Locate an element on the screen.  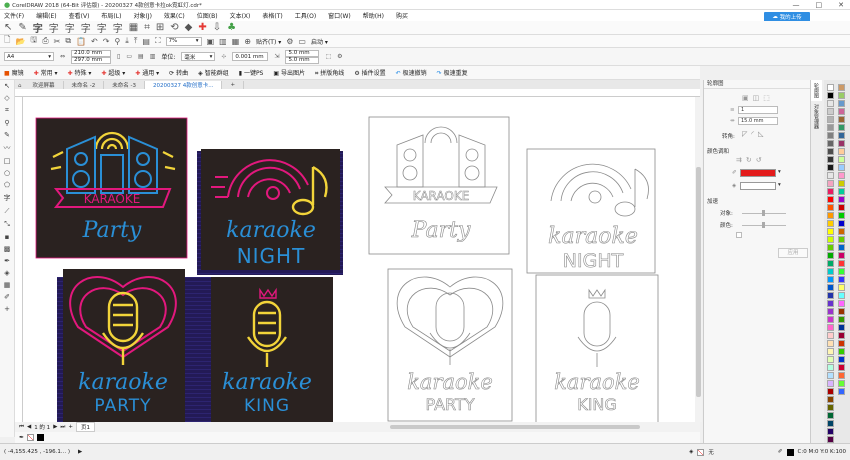
plugin-magic-mirror: ■ 魔镜 is located at coordinates (14, 72).